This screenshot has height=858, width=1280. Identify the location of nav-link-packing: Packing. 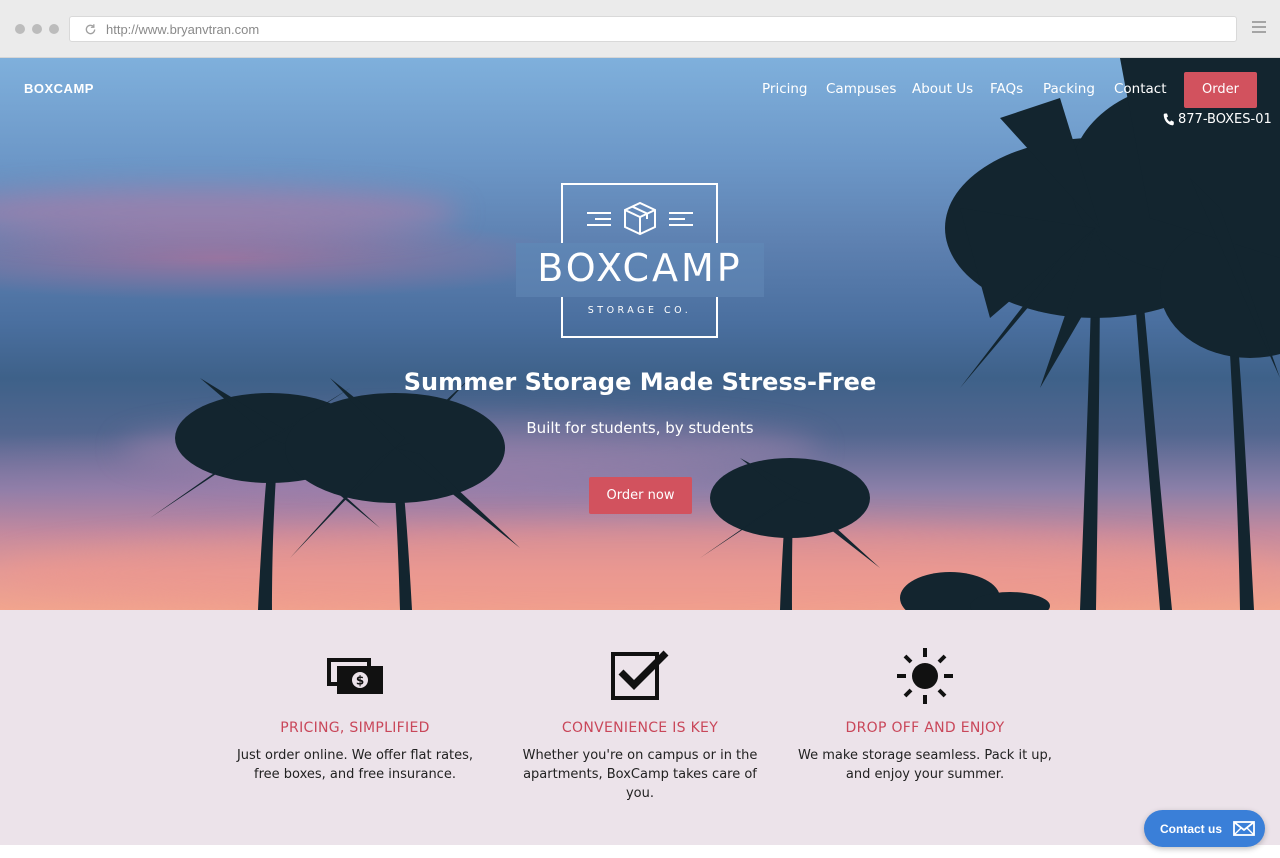
(1069, 89).